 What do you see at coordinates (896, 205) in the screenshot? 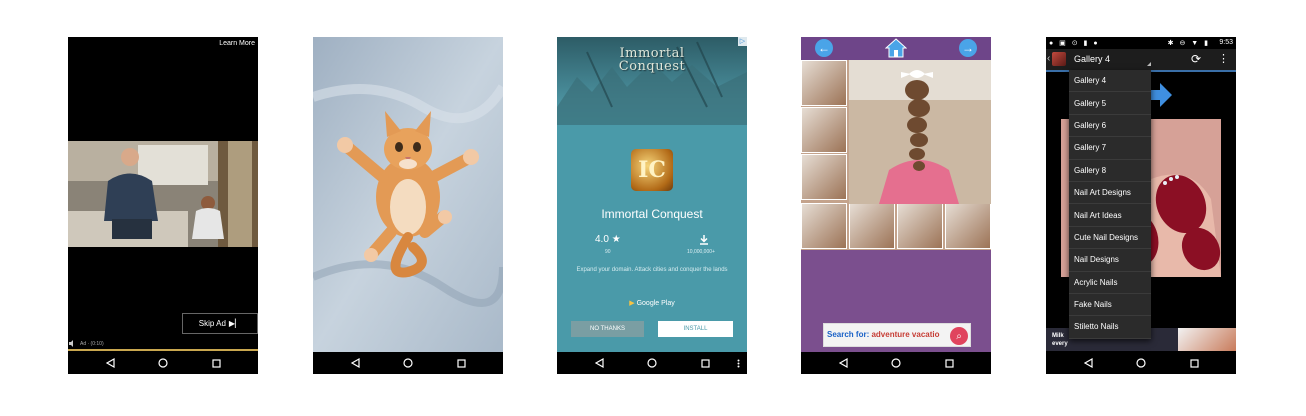
I see `braid-gallery-screen: ← → Search for: adventure vacatio ⌕` at bounding box center [896, 205].